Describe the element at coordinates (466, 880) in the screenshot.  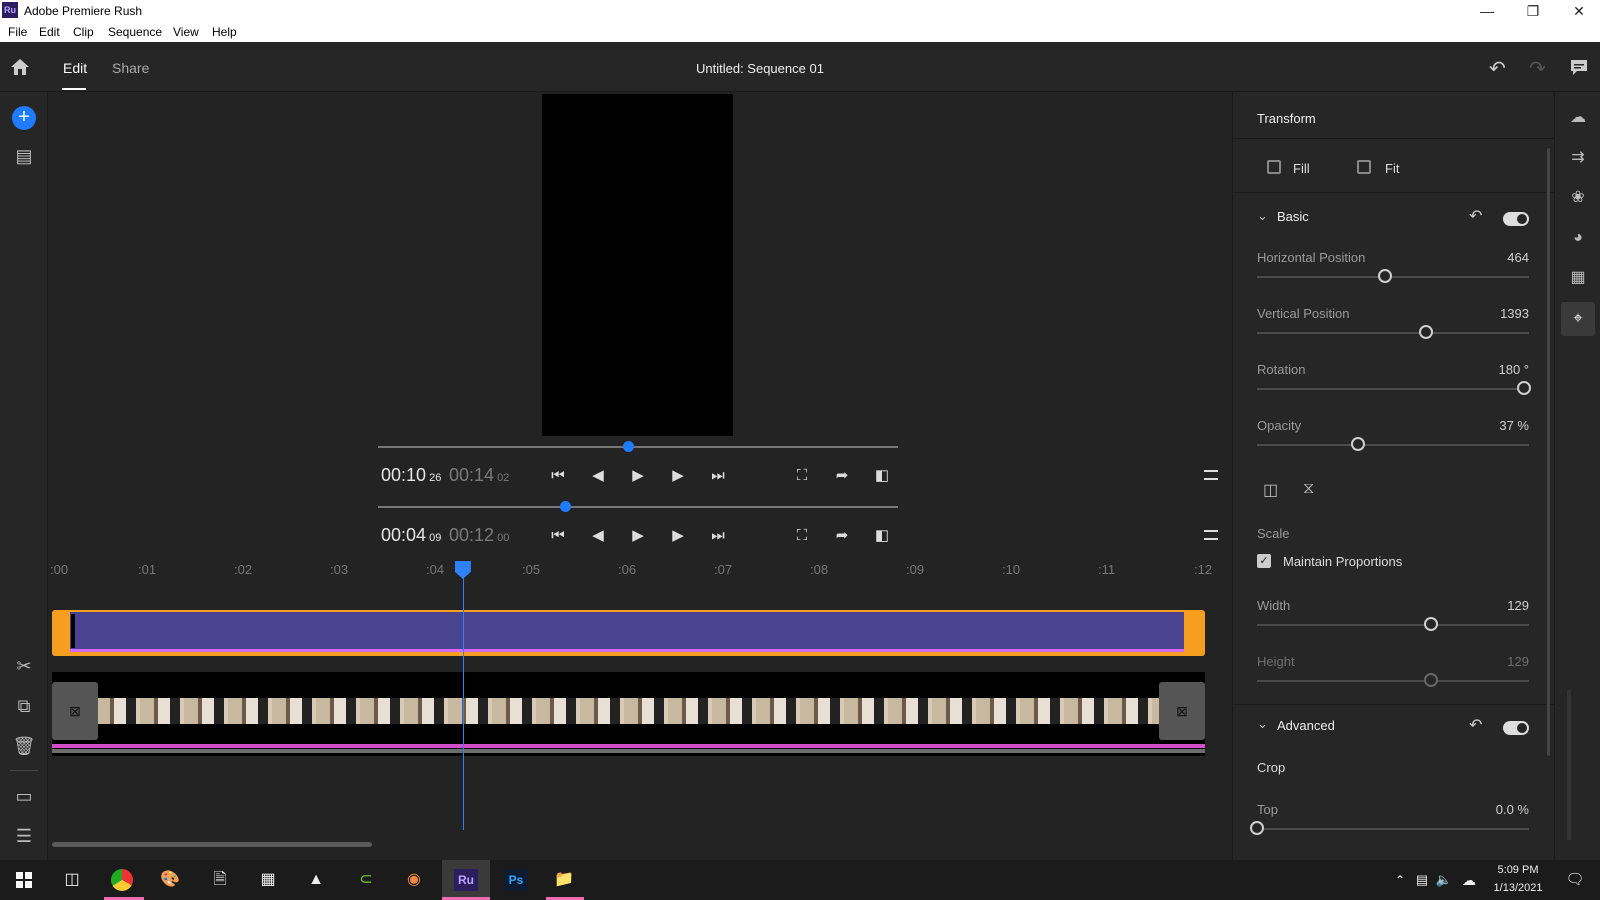
I see `premiere-rush-taskbar-icon: Ru` at that location.